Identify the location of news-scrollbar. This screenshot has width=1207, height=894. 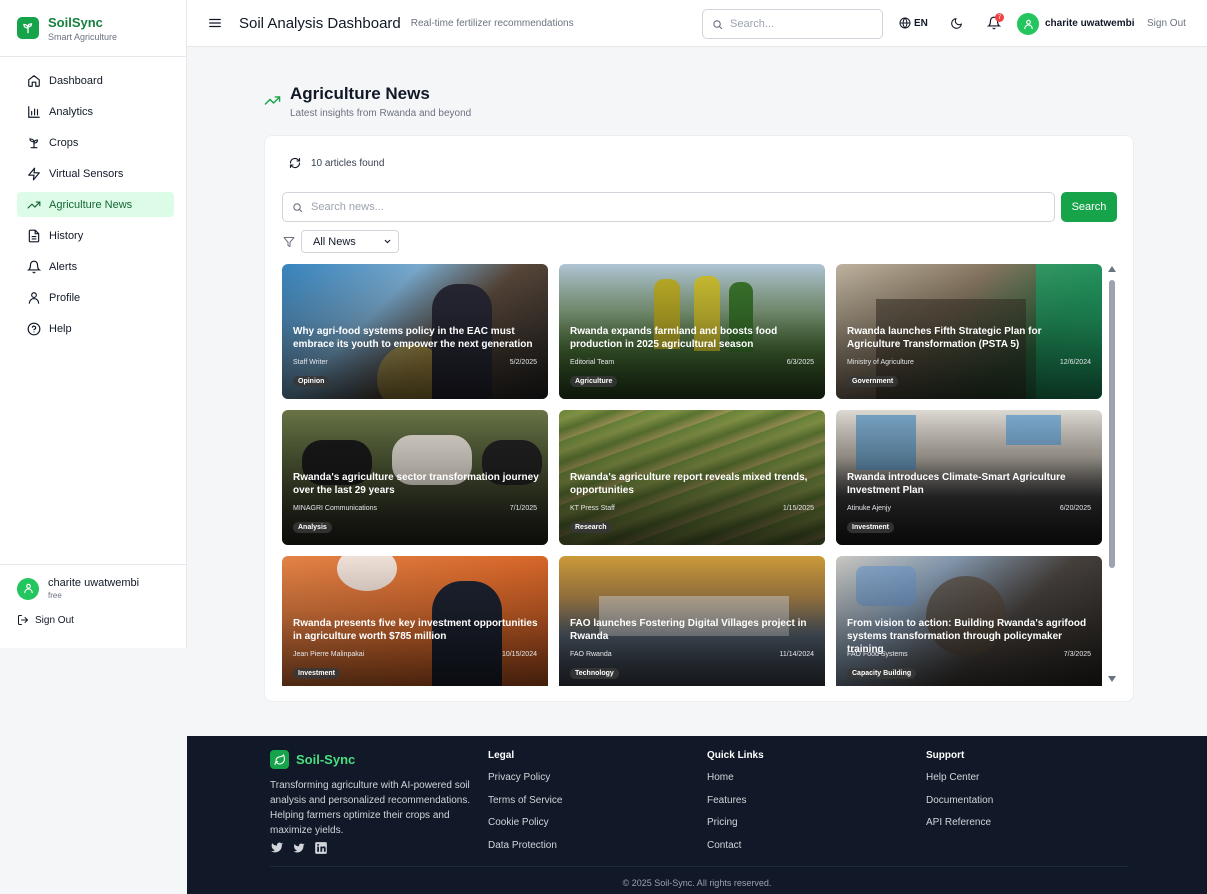
(1112, 475).